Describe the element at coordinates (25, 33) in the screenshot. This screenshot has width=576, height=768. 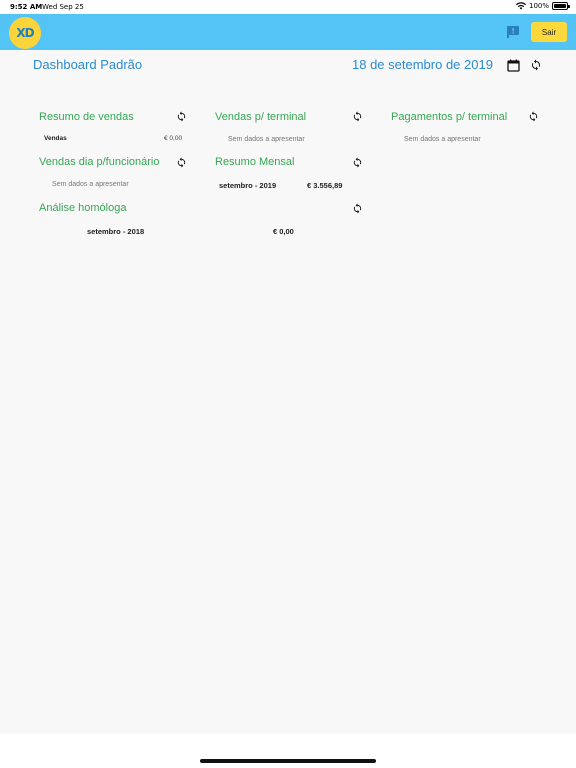
I see `app-logo: XD` at that location.